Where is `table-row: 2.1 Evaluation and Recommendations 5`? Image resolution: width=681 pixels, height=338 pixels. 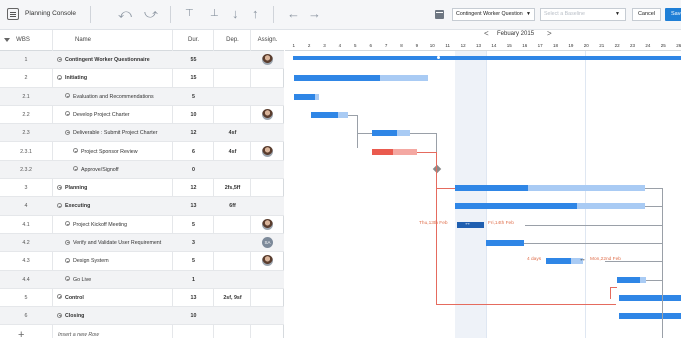 table-row: 2.1 Evaluation and Recommendations 5 is located at coordinates (142, 96).